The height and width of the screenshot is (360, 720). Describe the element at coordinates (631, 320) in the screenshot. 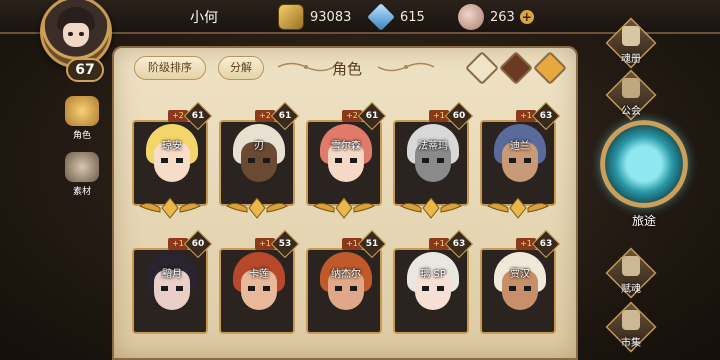

I see `market-icon` at that location.